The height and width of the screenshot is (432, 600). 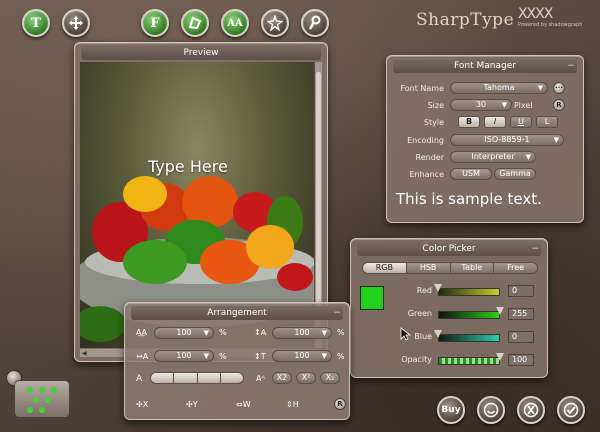 I want to click on reset-arrangement-button: R, so click(x=340, y=404).